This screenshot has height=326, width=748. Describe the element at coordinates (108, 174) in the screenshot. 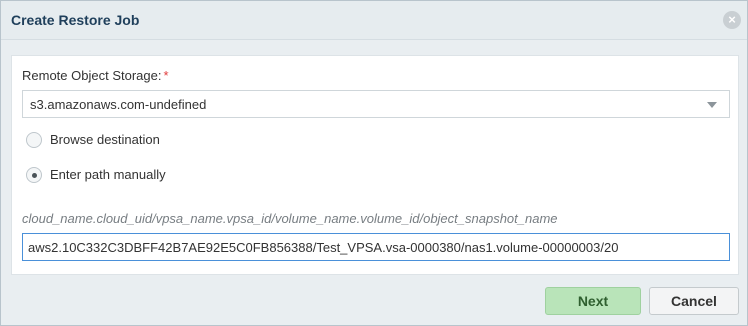

I see `radio-manual-label: Enter path manually` at that location.